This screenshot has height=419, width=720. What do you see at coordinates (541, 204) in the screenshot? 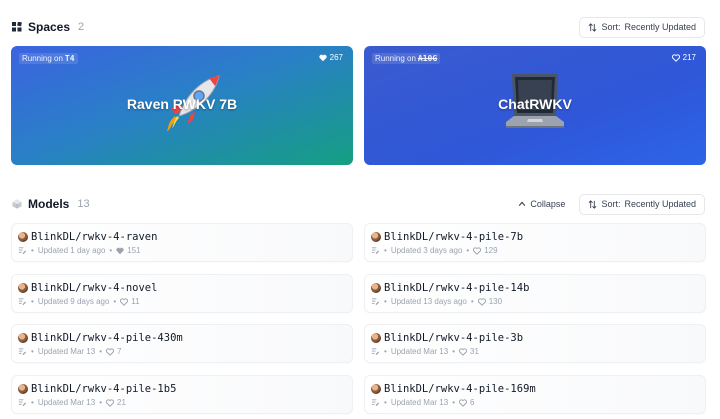
I see `collapse-button: Collapse` at bounding box center [541, 204].